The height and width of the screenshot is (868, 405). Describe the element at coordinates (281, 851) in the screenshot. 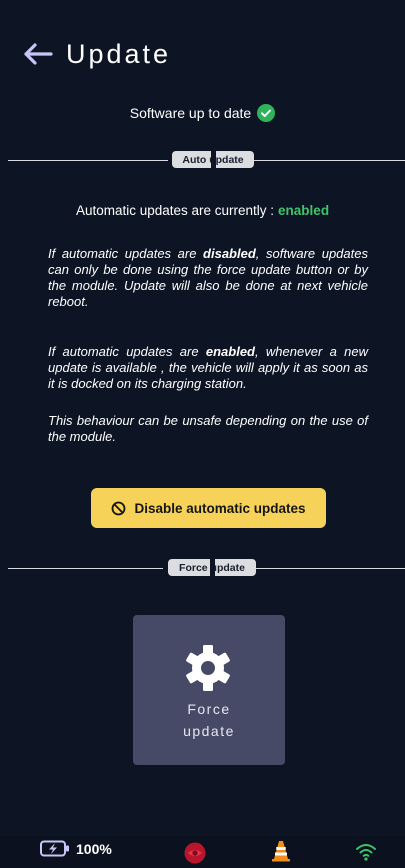

I see `traffic-cone-icon` at that location.